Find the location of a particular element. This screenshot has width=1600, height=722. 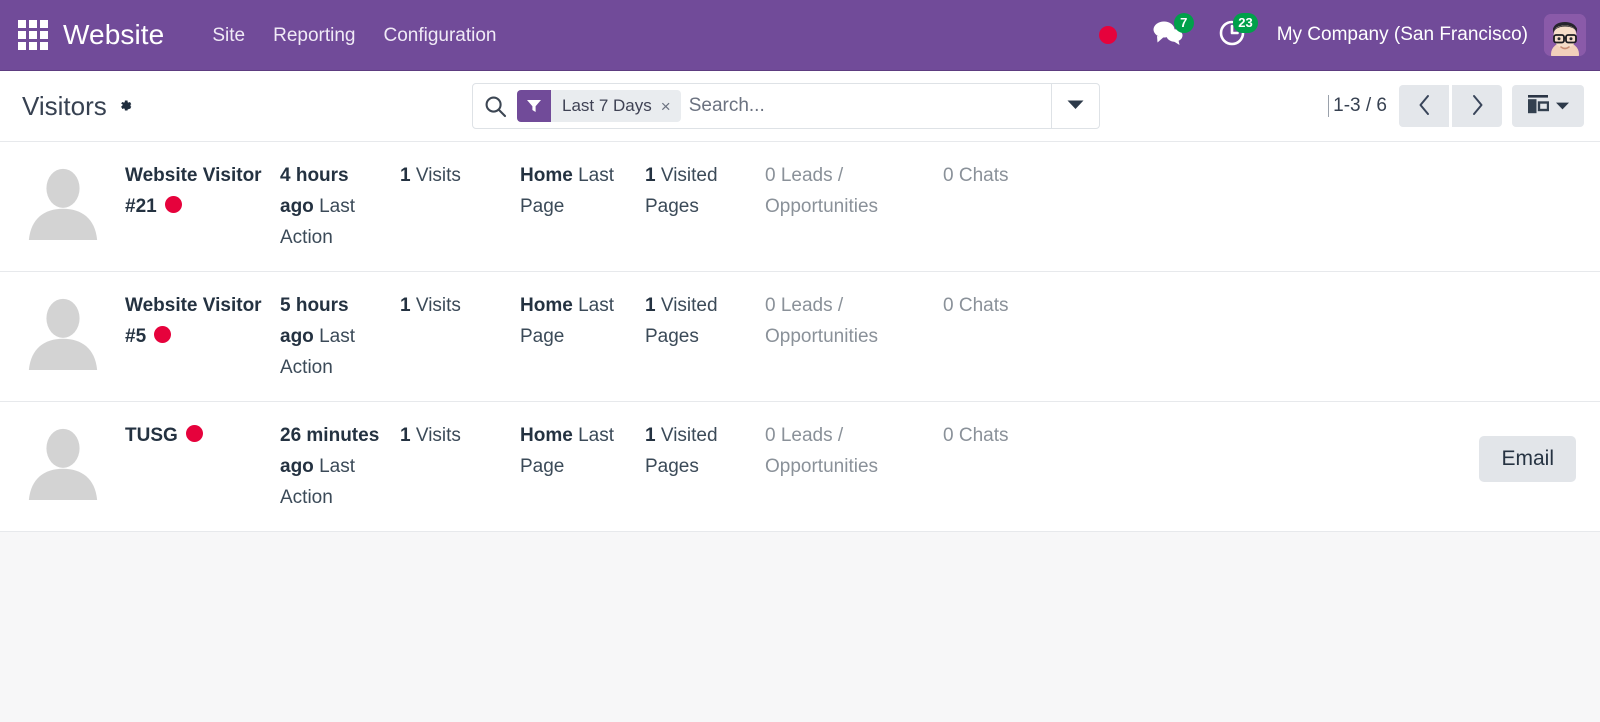

caret-down-icon is located at coordinates (1562, 106).